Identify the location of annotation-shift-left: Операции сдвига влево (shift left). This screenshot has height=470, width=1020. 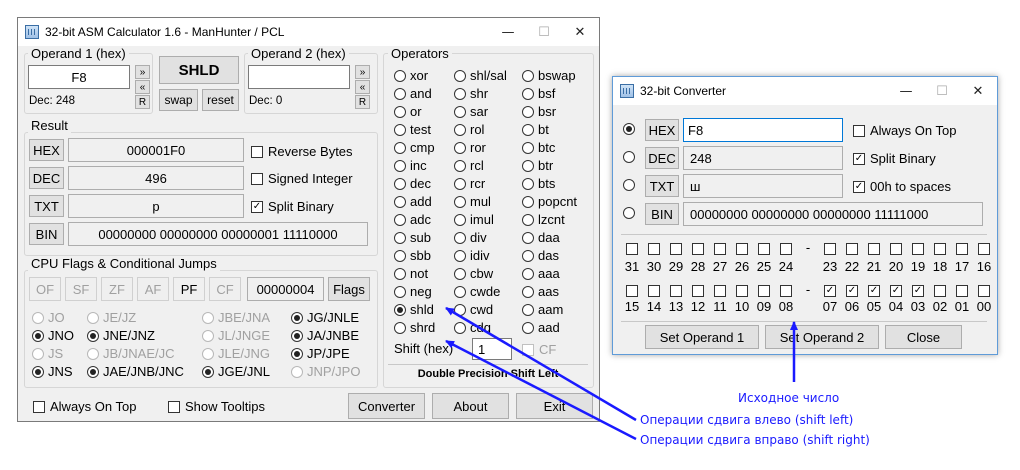
(746, 420).